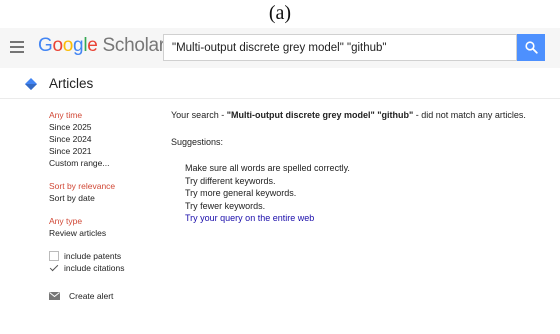 The height and width of the screenshot is (334, 560). I want to click on search-box, so click(340, 47).